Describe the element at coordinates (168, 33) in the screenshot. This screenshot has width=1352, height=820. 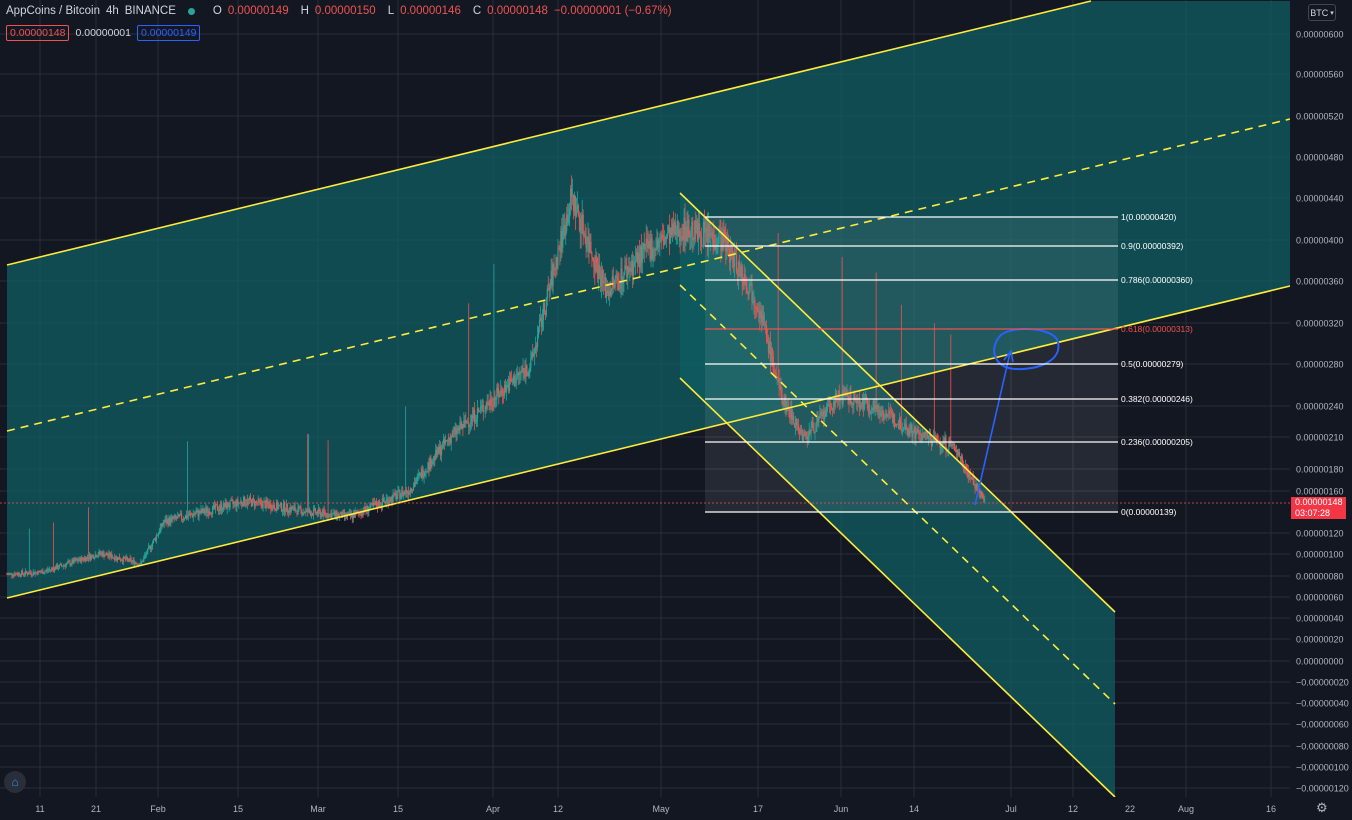
I see `ask-price: 0.00000149` at that location.